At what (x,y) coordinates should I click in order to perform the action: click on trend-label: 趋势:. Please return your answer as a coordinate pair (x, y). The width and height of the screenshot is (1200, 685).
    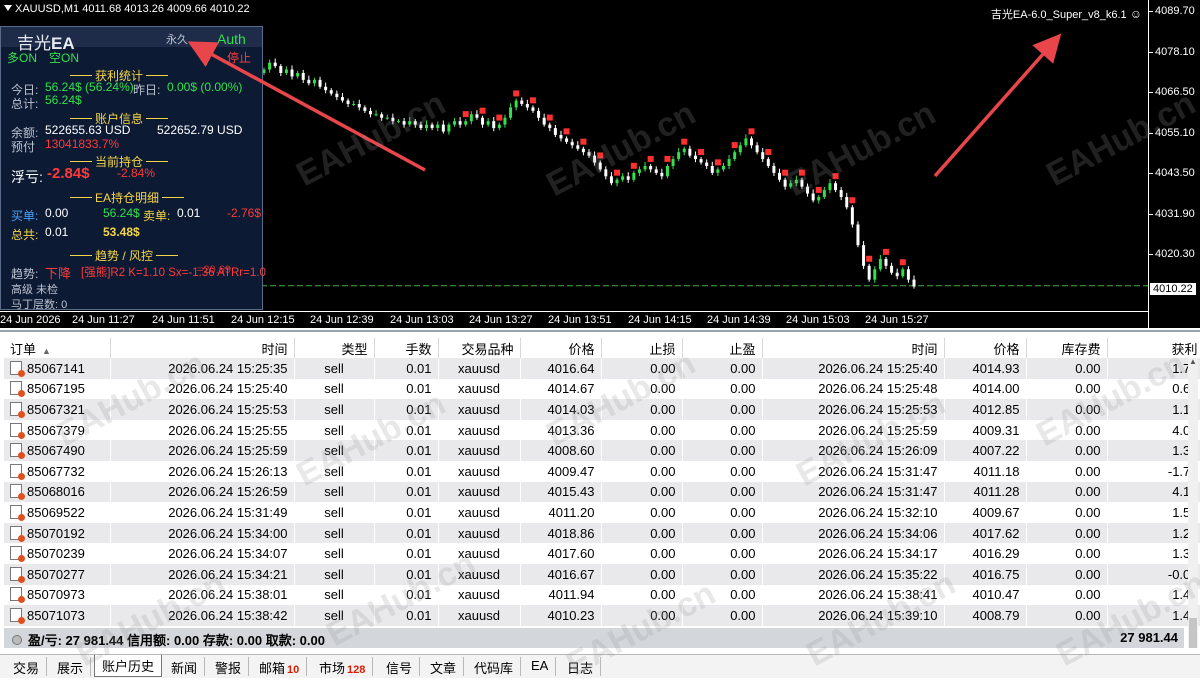
    Looking at the image, I should click on (25, 274).